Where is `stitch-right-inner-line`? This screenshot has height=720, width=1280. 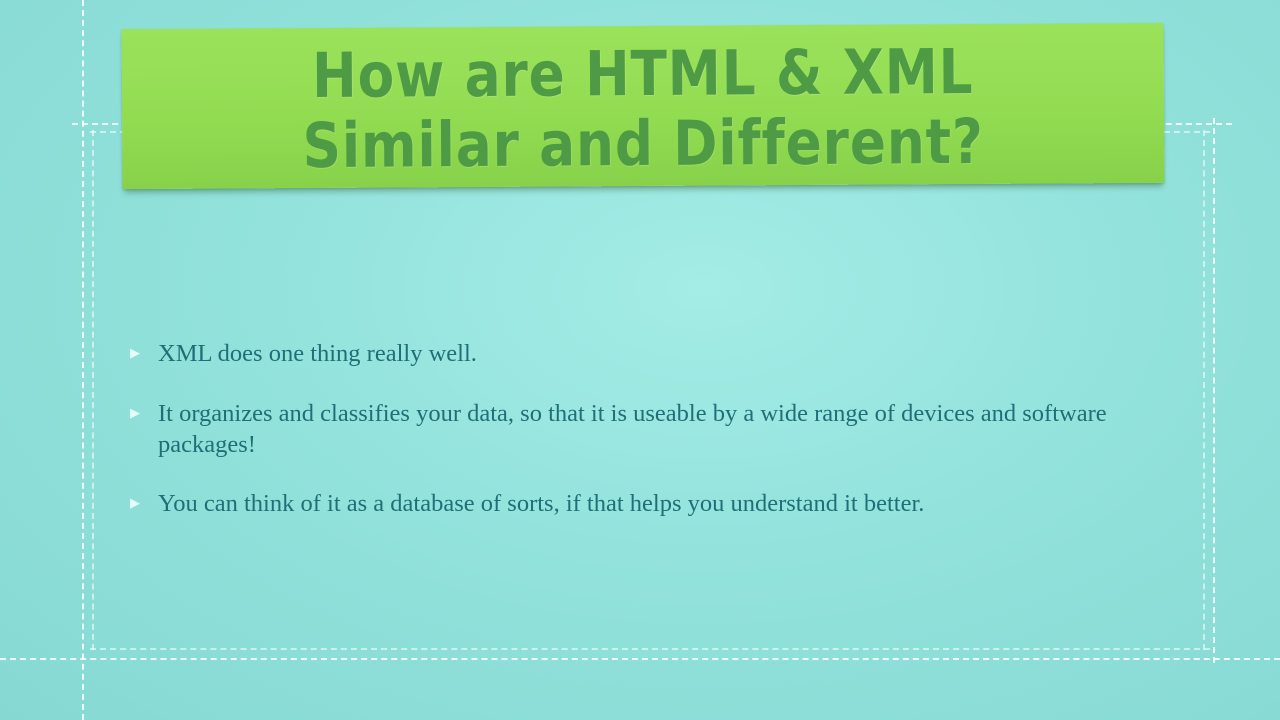
stitch-right-inner-line is located at coordinates (1204, 390).